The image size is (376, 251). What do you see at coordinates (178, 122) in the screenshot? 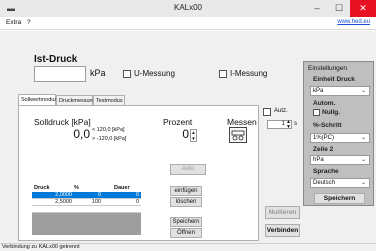
I see `prozent-label: Prozent` at bounding box center [178, 122].